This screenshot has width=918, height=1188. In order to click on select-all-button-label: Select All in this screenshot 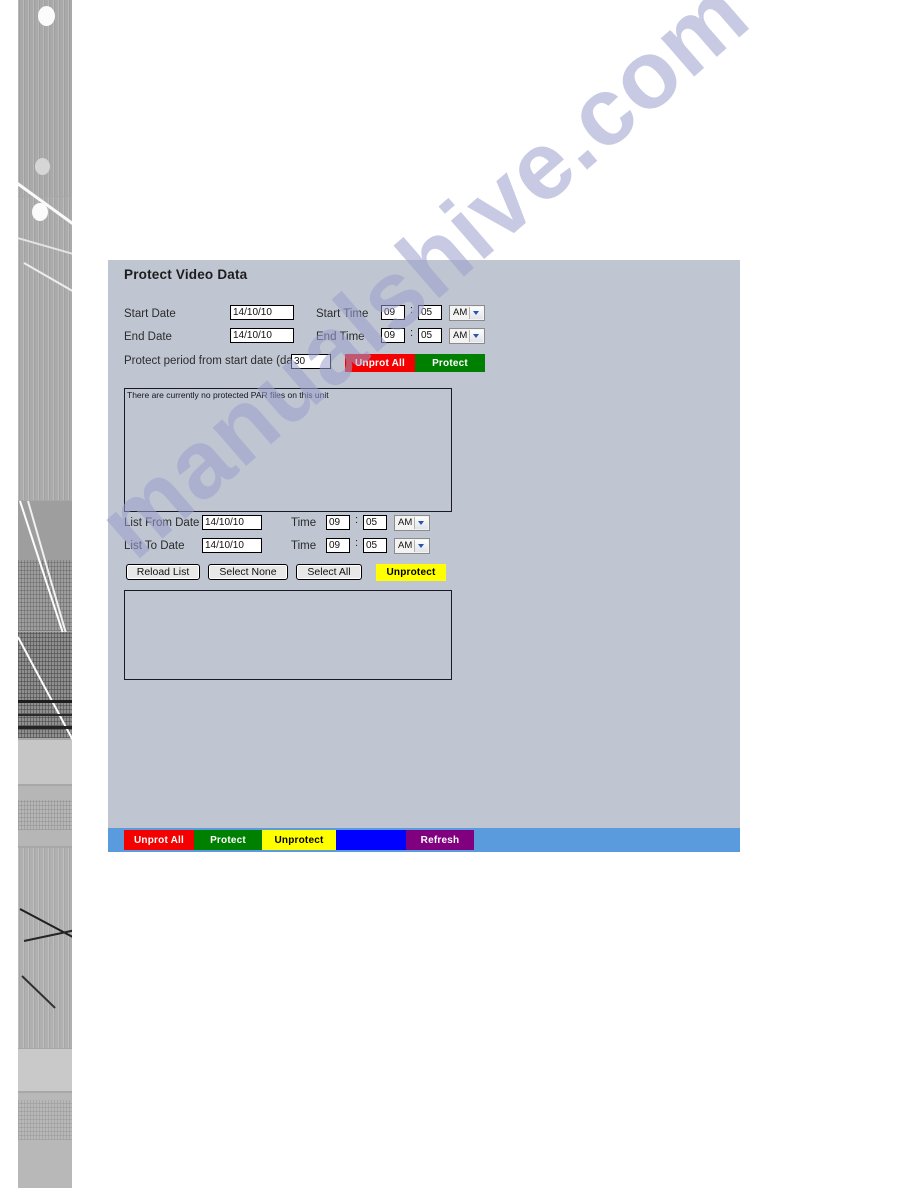, I will do `click(329, 572)`.